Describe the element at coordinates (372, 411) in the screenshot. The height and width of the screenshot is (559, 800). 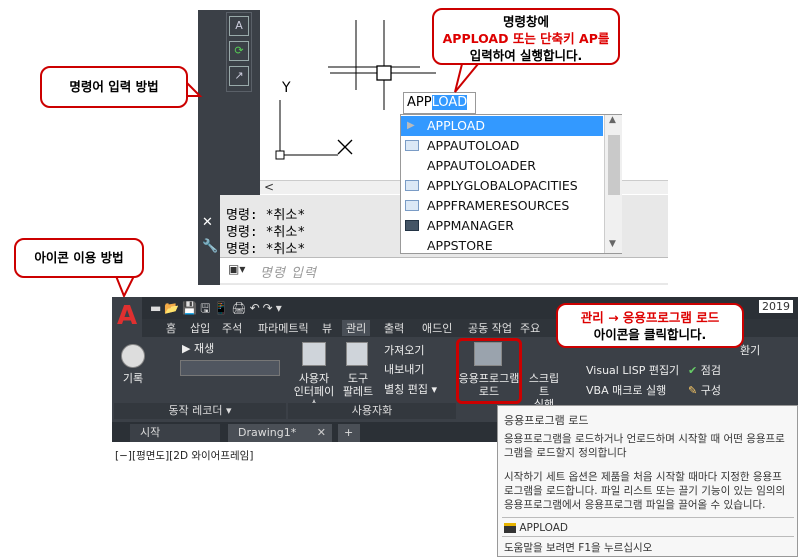
I see `customization-title: 사용자화` at that location.